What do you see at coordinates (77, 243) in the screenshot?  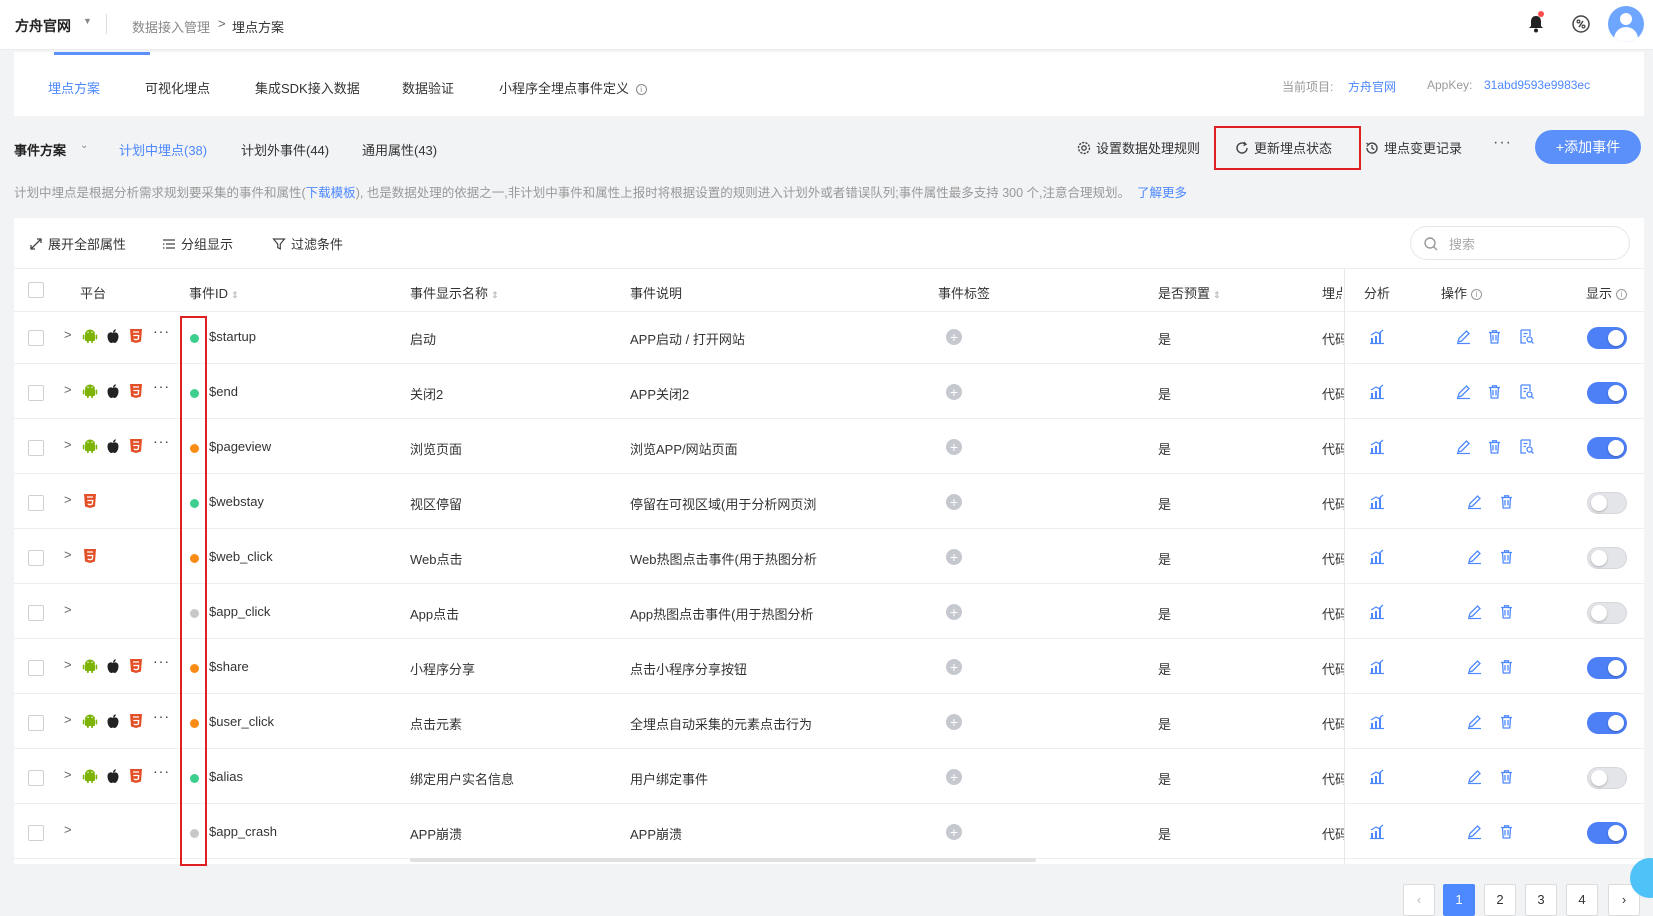 I see `expand-all-button: 展开全部属性` at bounding box center [77, 243].